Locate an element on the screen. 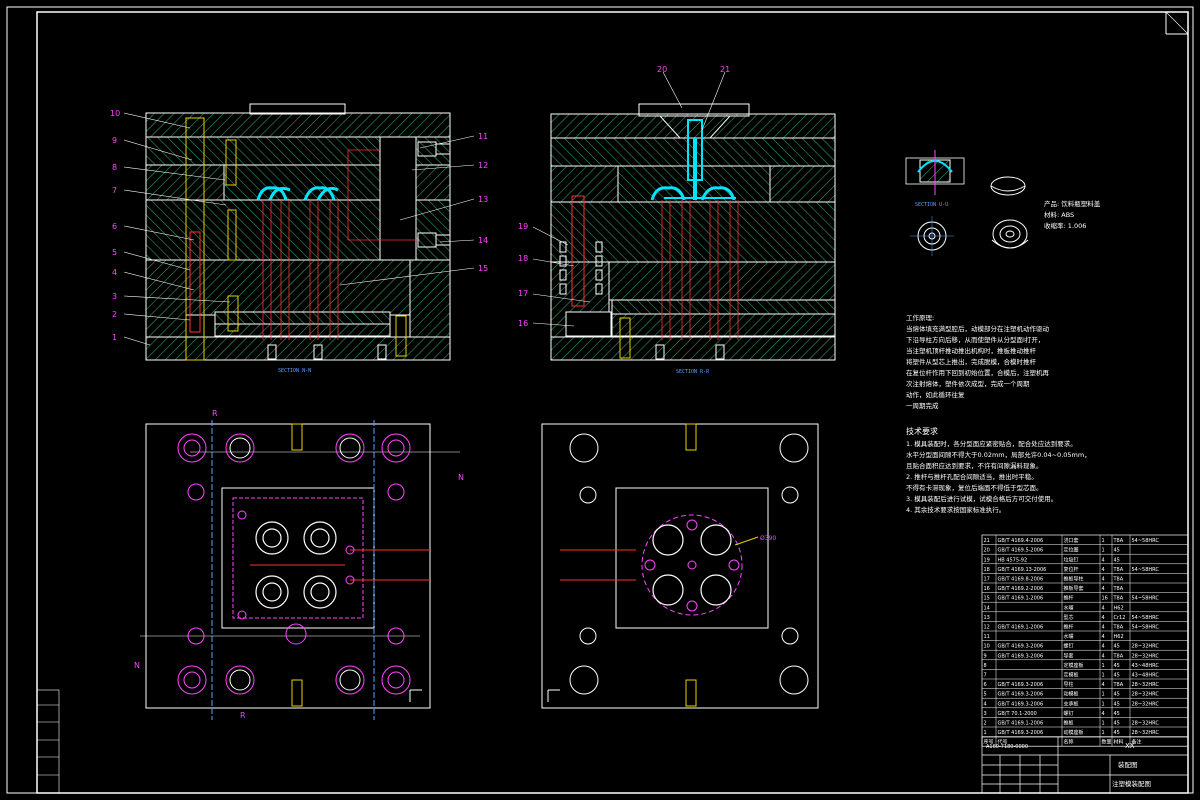 This screenshot has width=1200, height=800. section-label-small: SECTION U-U is located at coordinates (931, 205).